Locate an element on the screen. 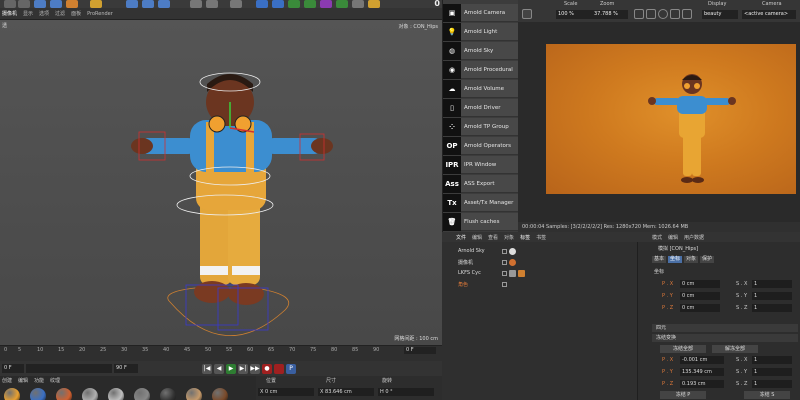 The height and width of the screenshot is (400, 800). floor-icon is located at coordinates (342, 4).